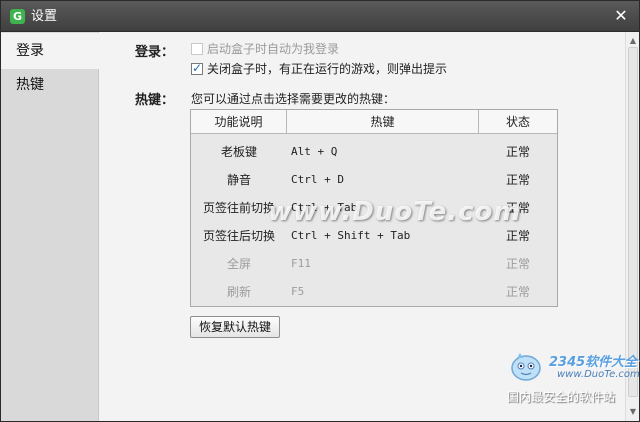 This screenshot has width=640, height=422. What do you see at coordinates (395, 212) in the screenshot?
I see `watermark-text: www.DuoTe.com` at bounding box center [395, 212].